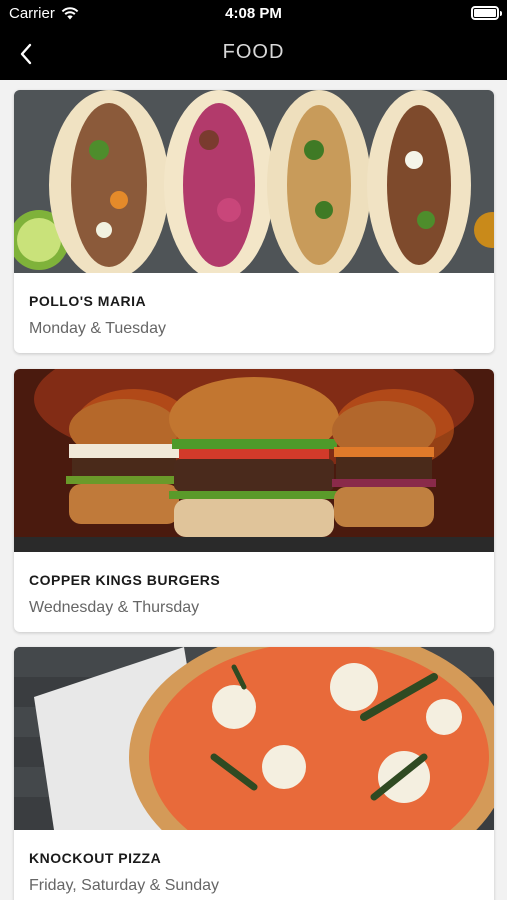 The width and height of the screenshot is (507, 900). What do you see at coordinates (114, 607) in the screenshot?
I see `vendor-days: Wednesday & Thursday` at bounding box center [114, 607].